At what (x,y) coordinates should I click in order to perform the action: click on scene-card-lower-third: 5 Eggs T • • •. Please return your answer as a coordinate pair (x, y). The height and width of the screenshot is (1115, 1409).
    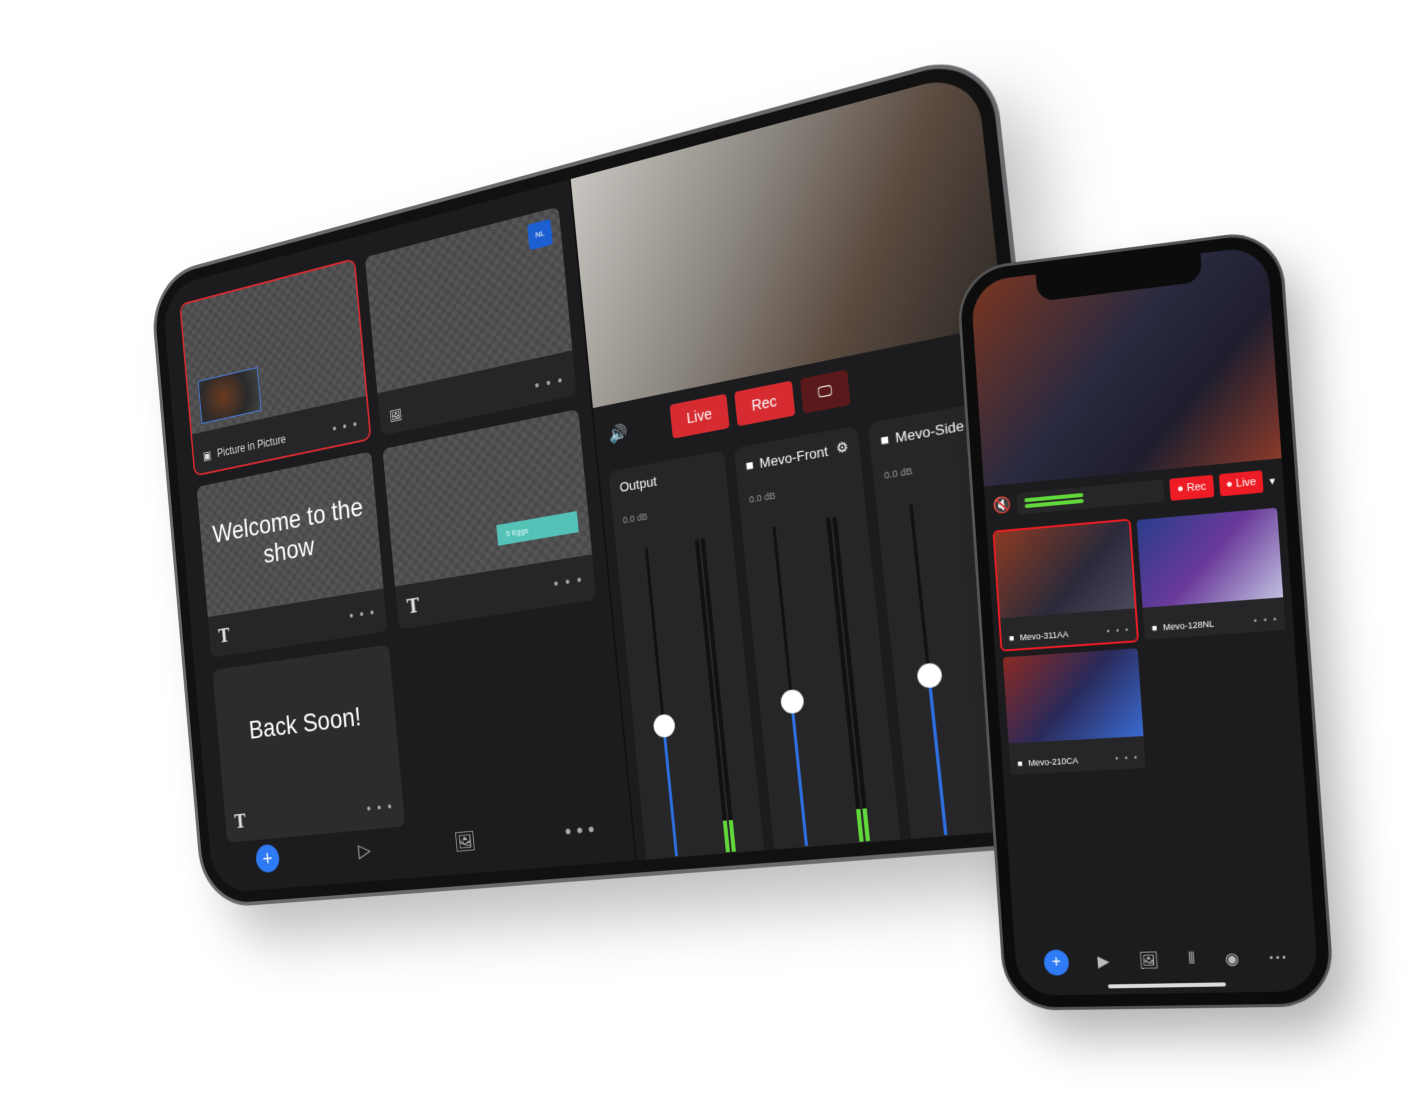
    Looking at the image, I should click on (489, 519).